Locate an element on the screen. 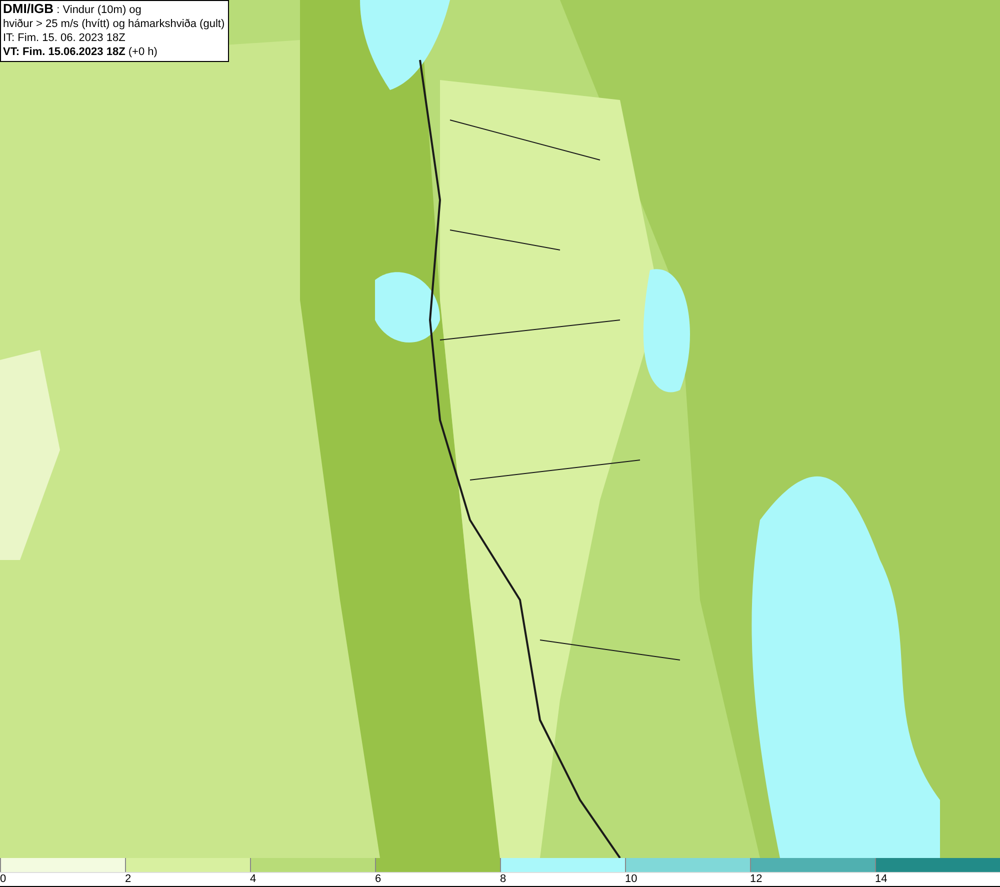  legend-label: 14 is located at coordinates (881, 879).